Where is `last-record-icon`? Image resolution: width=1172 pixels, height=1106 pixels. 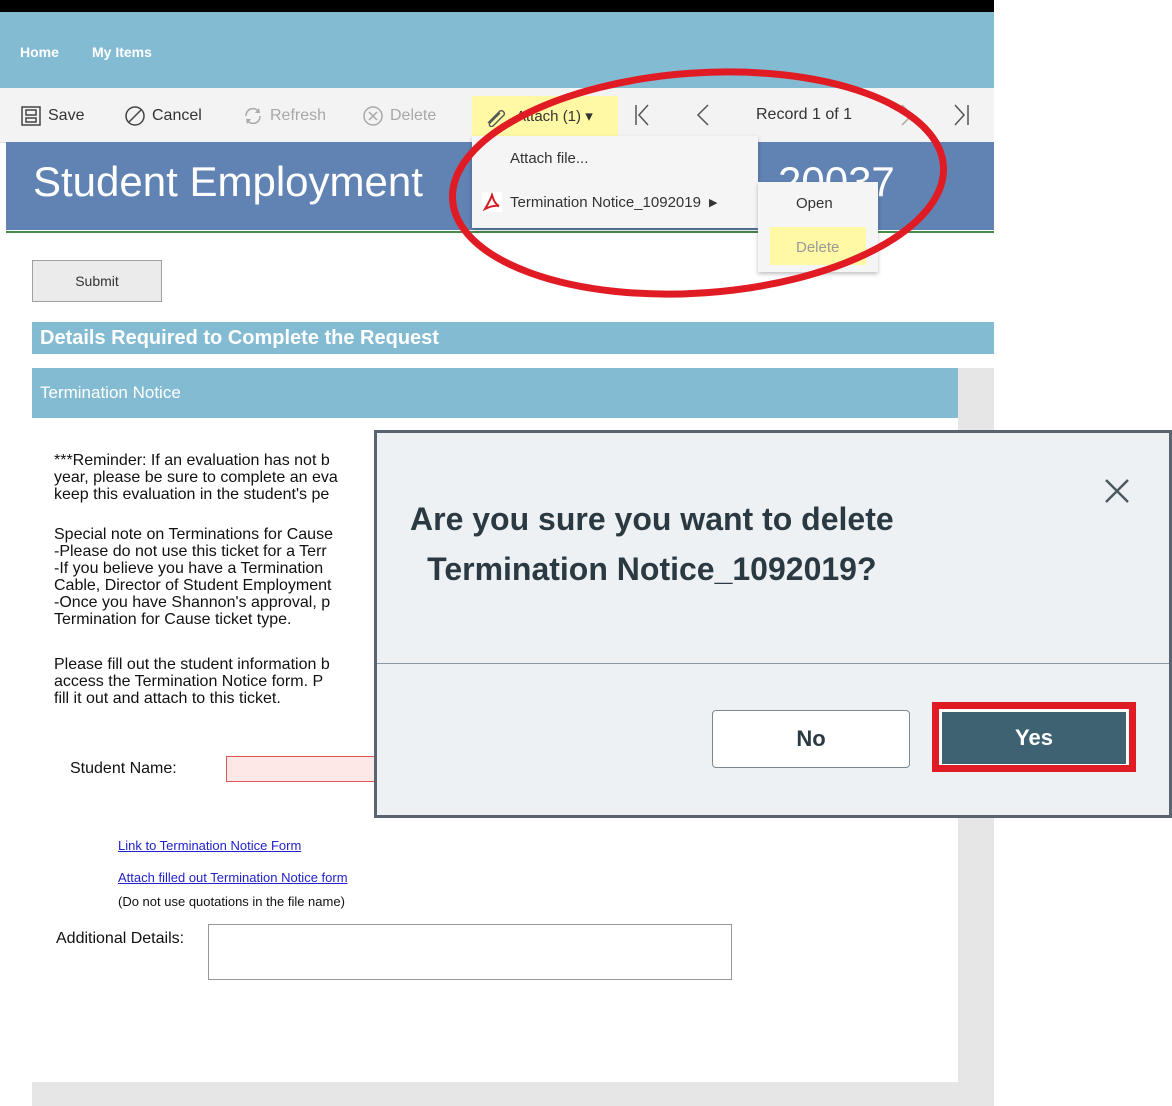 last-record-icon is located at coordinates (961, 115).